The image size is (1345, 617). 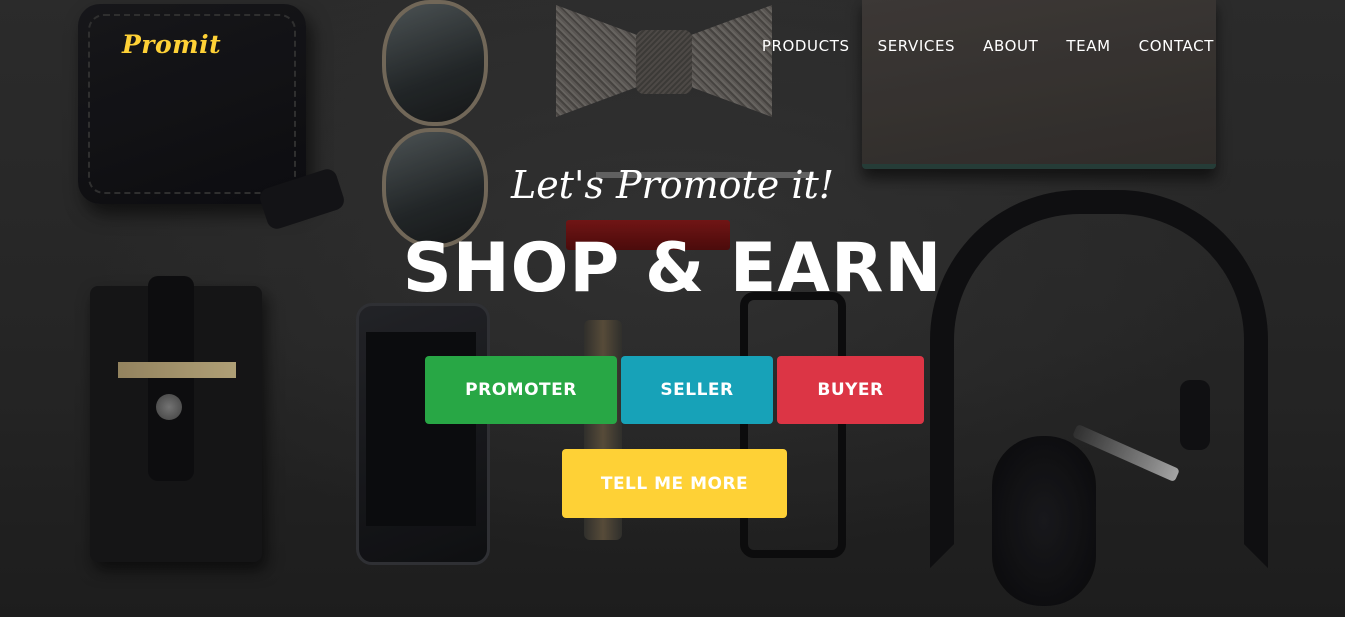 I want to click on brand-logo: Promit, so click(x=171, y=44).